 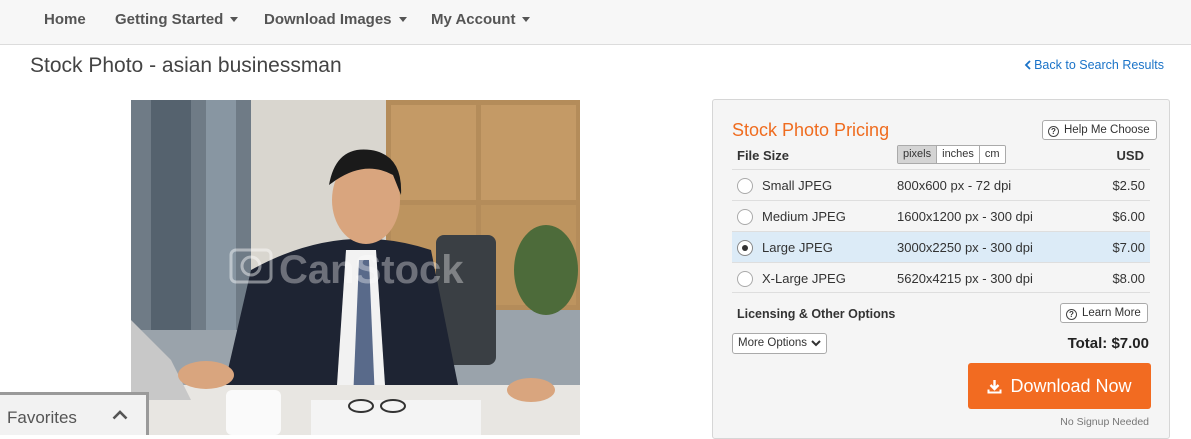 I want to click on size-dims: 5620x4215 px - 300 dpi, so click(x=965, y=278).